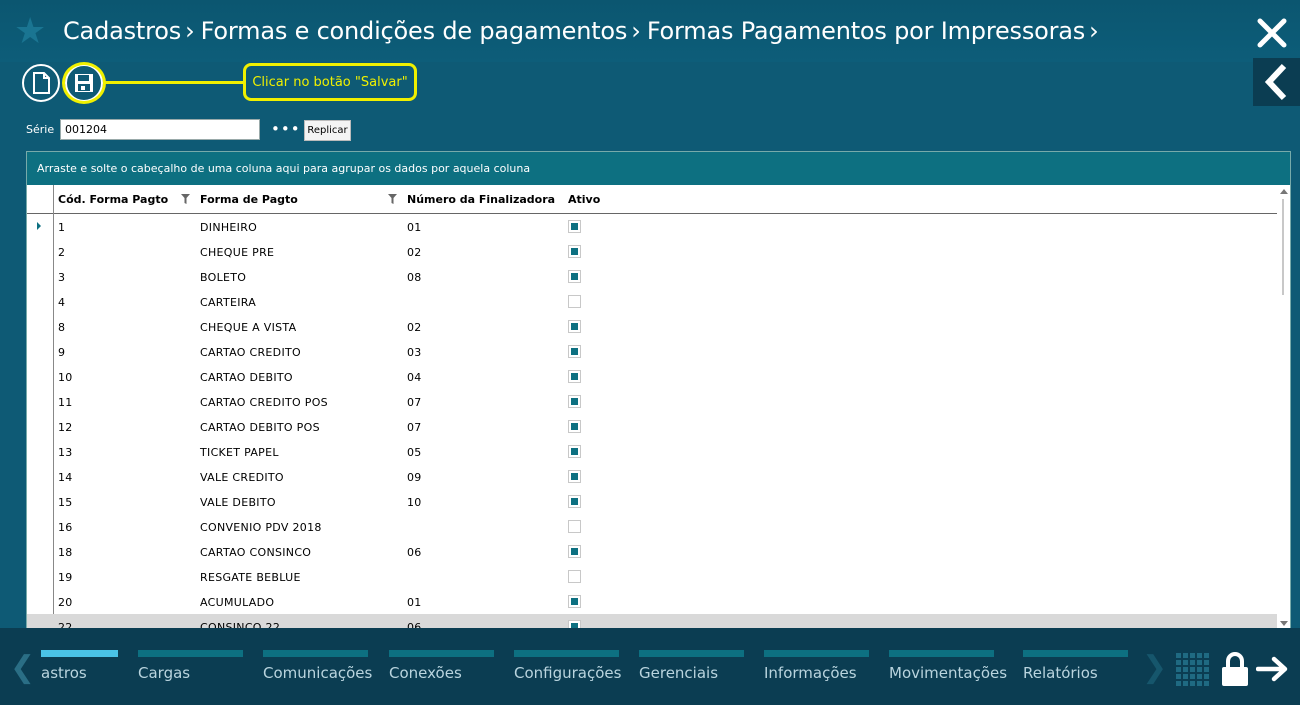 The width and height of the screenshot is (1300, 705). I want to click on table-row: 12 CARTAO DEBITO POS 07, so click(652, 426).